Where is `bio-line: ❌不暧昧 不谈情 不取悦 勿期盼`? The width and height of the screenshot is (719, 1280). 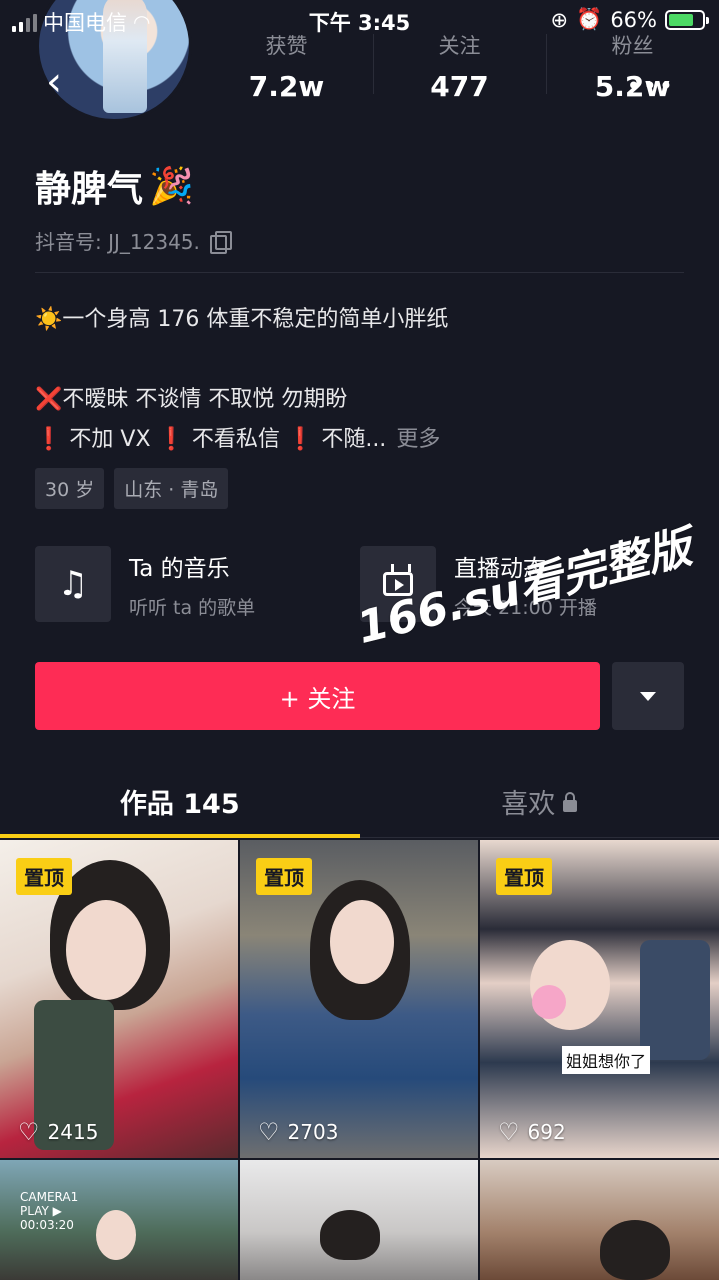 bio-line: ❌不暧昧 不谈情 不取悦 勿期盼 is located at coordinates (191, 399).